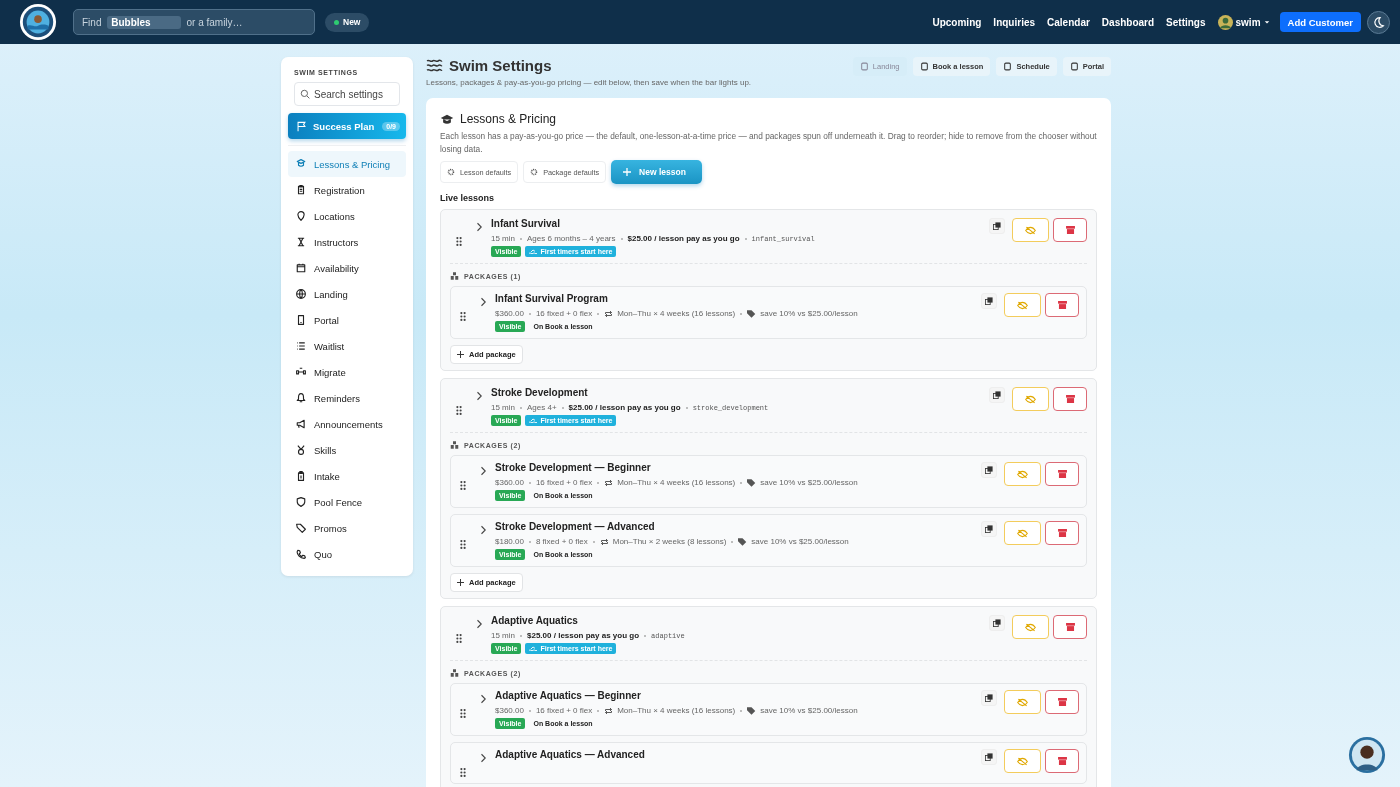 This screenshot has height=787, width=1400. Describe the element at coordinates (301, 320) in the screenshot. I see `phone-icon` at that location.